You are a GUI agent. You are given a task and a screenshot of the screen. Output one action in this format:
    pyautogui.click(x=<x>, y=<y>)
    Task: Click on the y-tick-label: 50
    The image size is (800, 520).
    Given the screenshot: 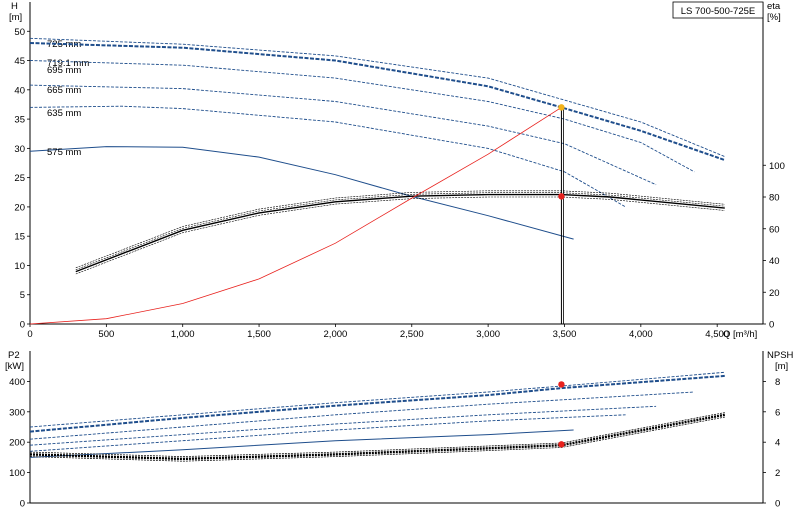 What is the action you would take?
    pyautogui.click(x=19, y=32)
    